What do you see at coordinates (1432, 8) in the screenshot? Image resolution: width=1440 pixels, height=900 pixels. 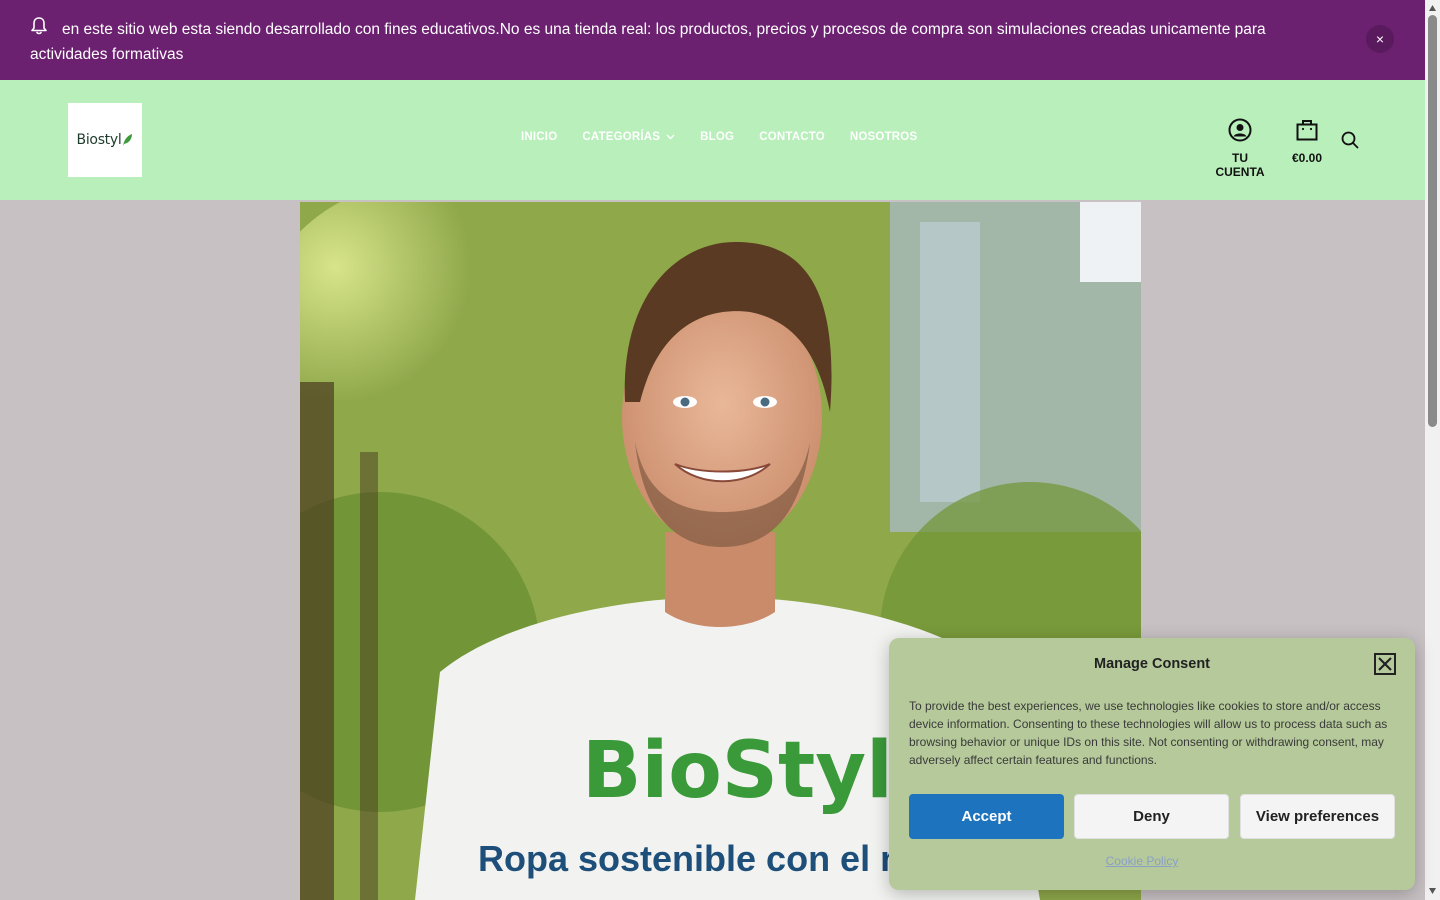 I see `scroll-up-icon` at bounding box center [1432, 8].